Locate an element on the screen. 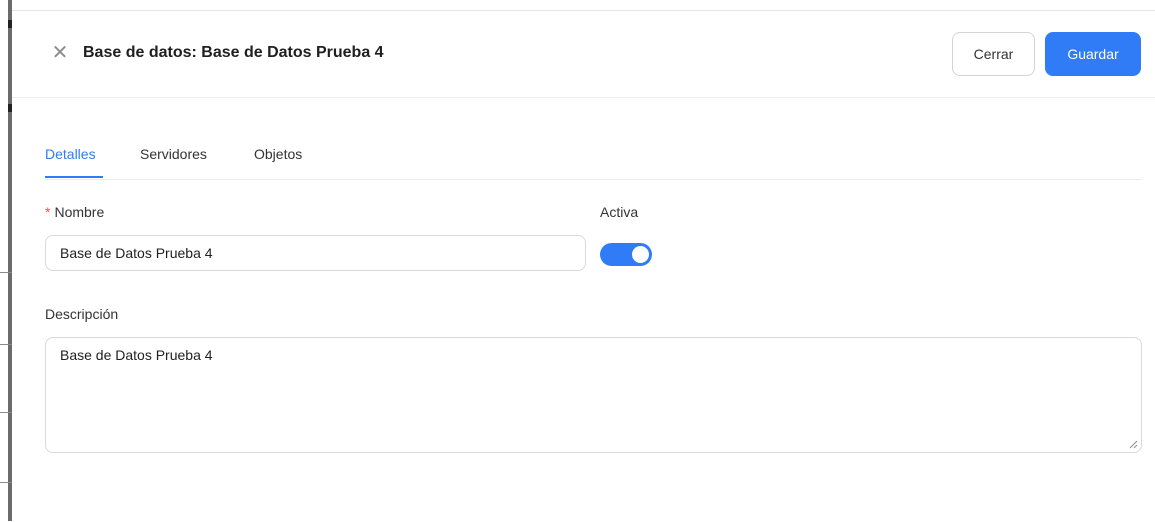 This screenshot has width=1155, height=522. nombre-label-text: Nombre is located at coordinates (79, 212).